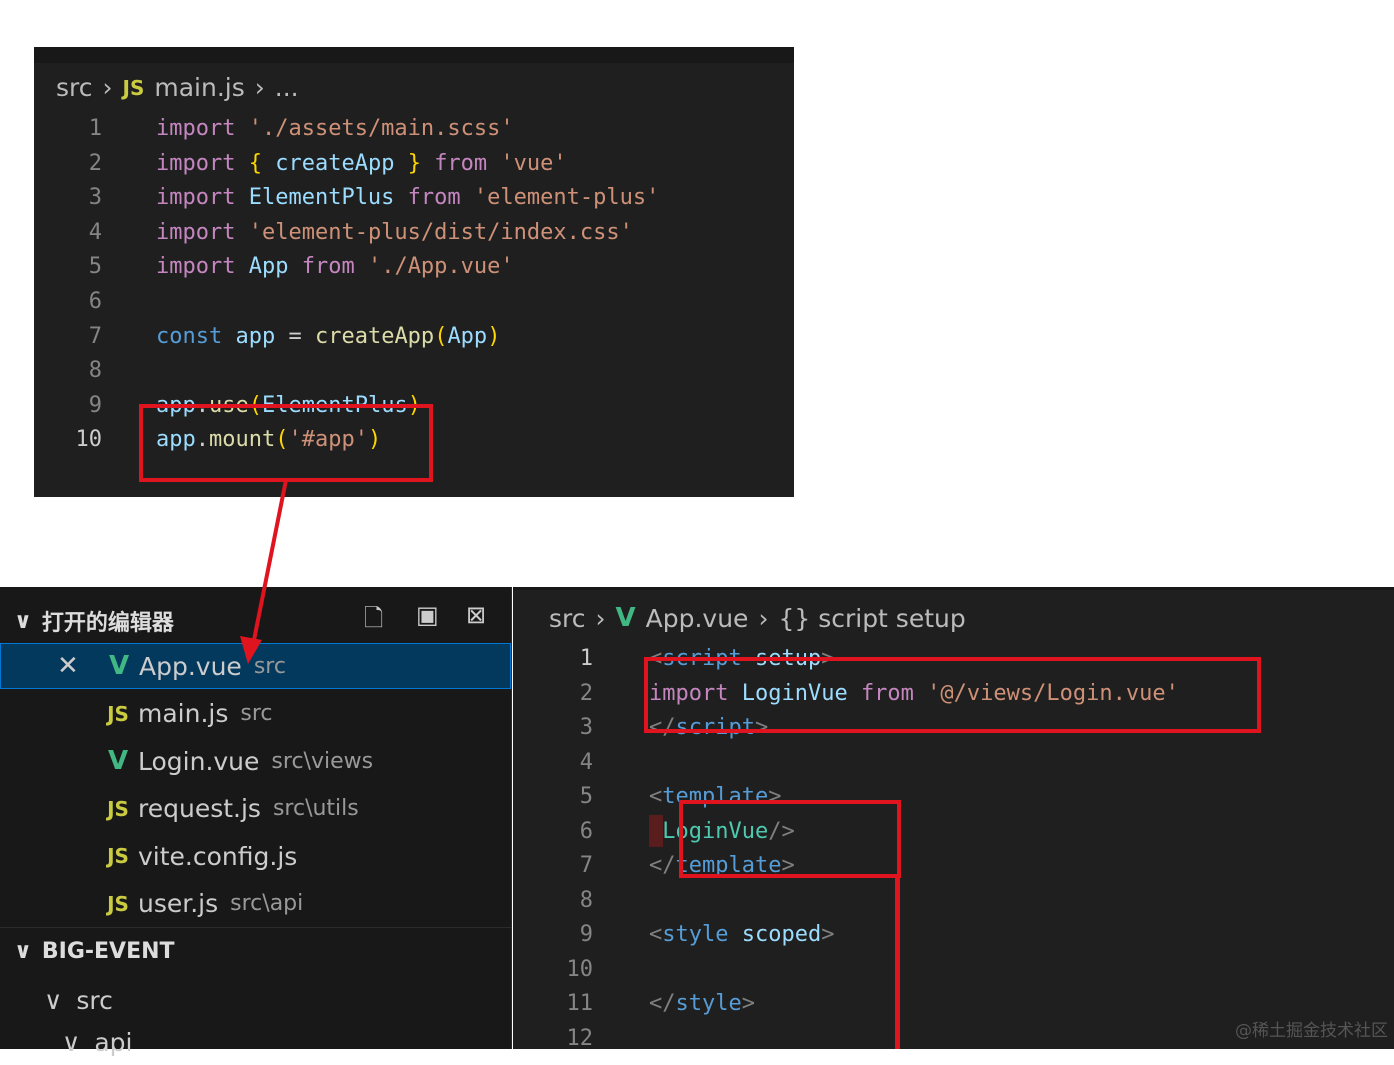 This screenshot has height=1065, width=1394. What do you see at coordinates (264, 571) in the screenshot?
I see `annotation-arrow` at bounding box center [264, 571].